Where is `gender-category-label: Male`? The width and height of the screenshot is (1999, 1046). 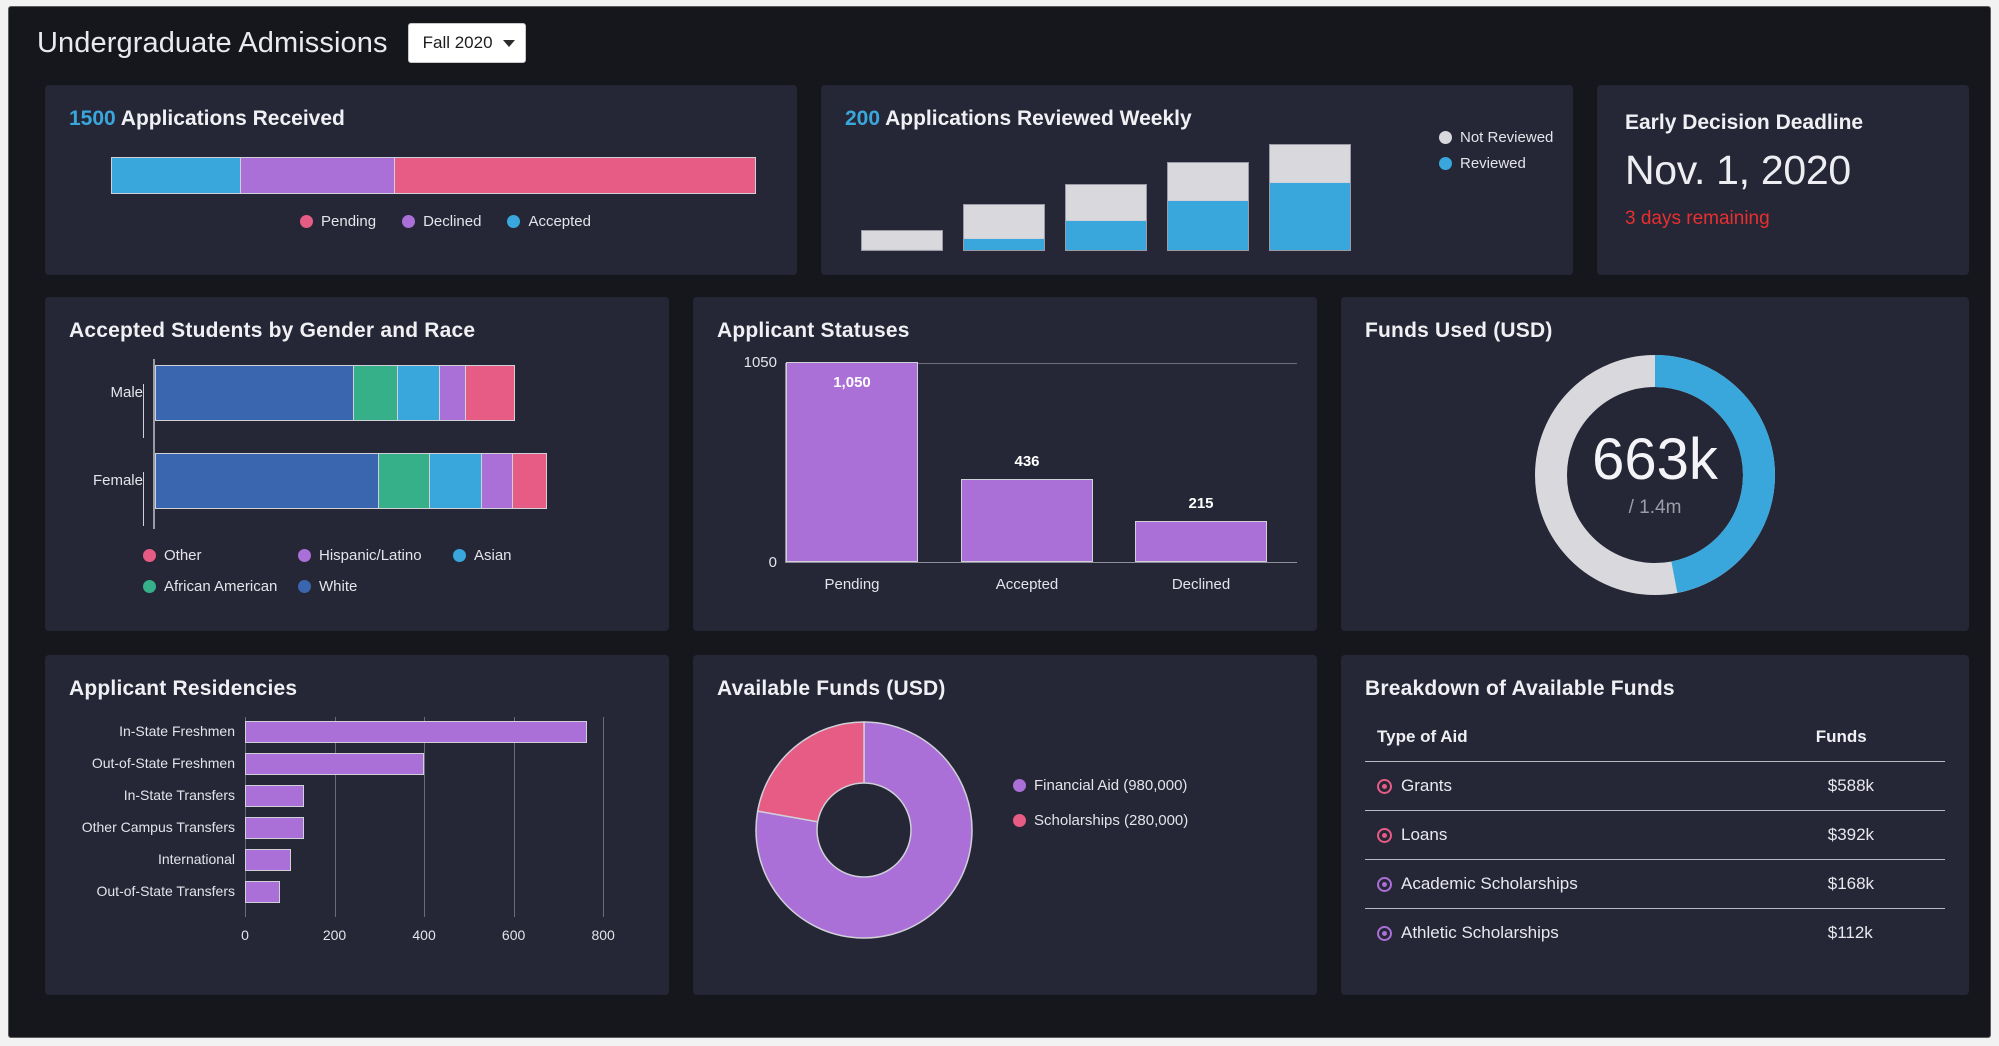 gender-category-label: Male is located at coordinates (127, 411).